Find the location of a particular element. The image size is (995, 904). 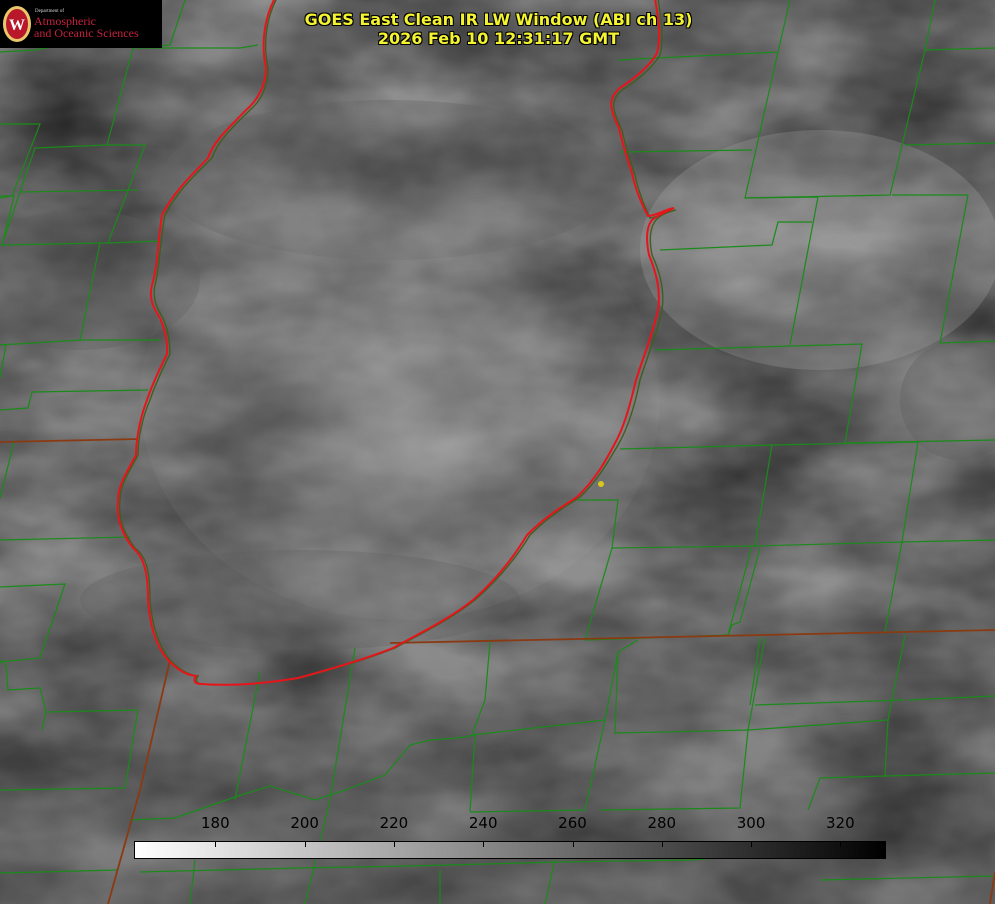

colorbar-tick-label: 240 is located at coordinates (483, 823).